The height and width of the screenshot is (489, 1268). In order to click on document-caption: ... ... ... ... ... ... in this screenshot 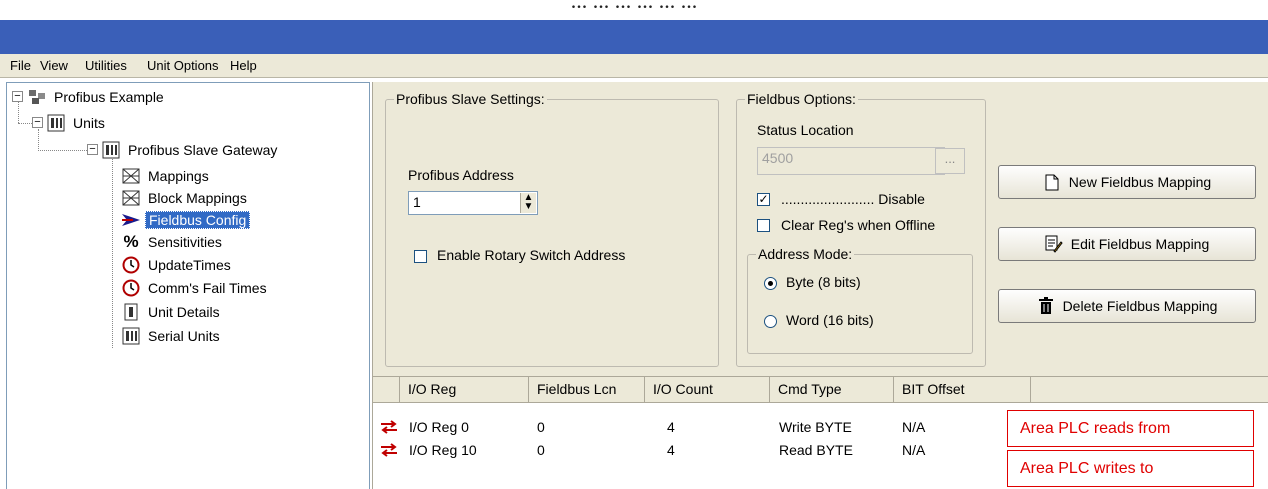, I will do `click(634, 10)`.